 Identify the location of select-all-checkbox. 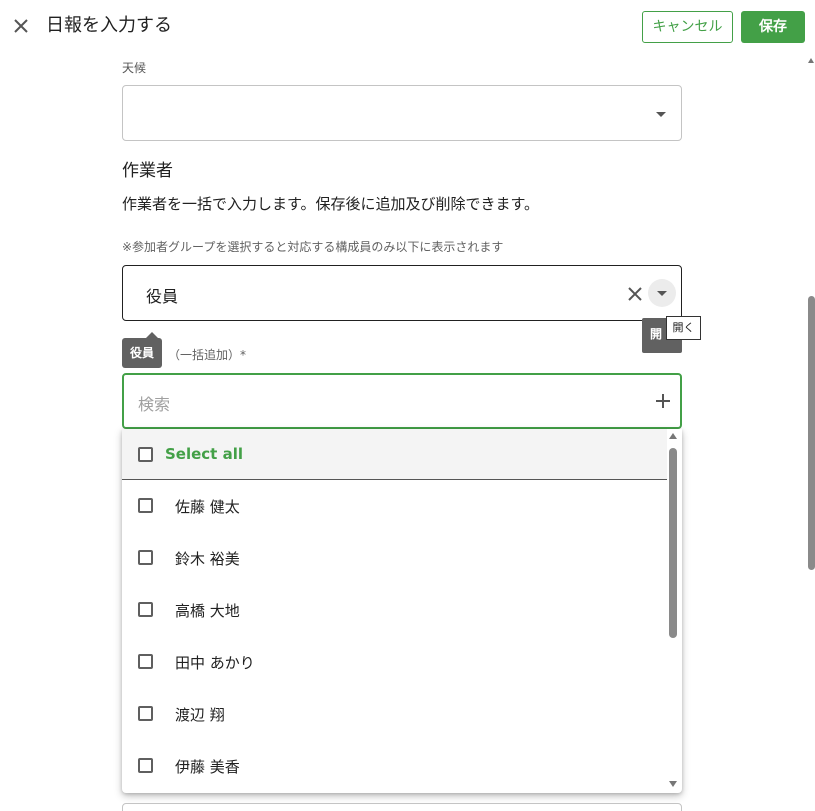
(145, 454).